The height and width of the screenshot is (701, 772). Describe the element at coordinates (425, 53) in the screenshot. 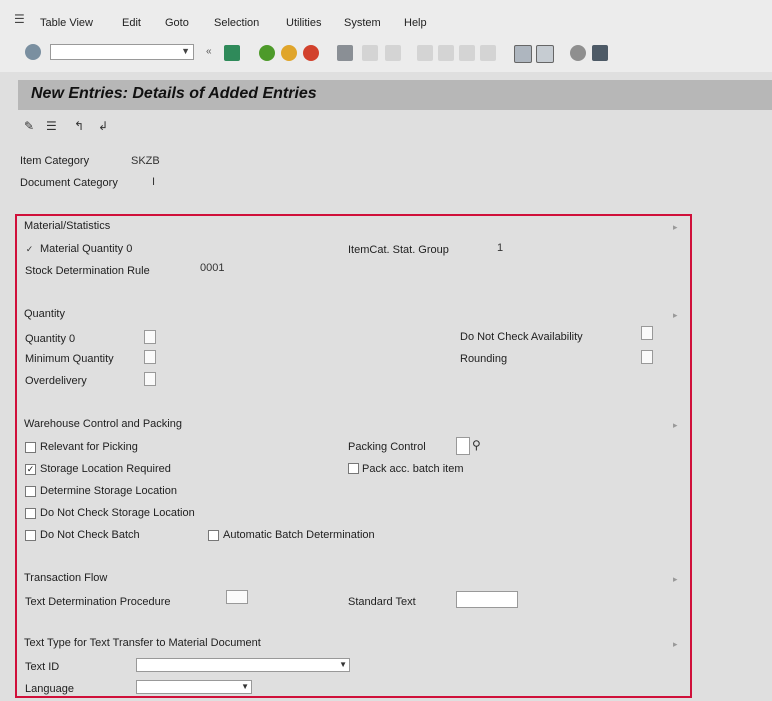

I see `first-page-icon` at that location.